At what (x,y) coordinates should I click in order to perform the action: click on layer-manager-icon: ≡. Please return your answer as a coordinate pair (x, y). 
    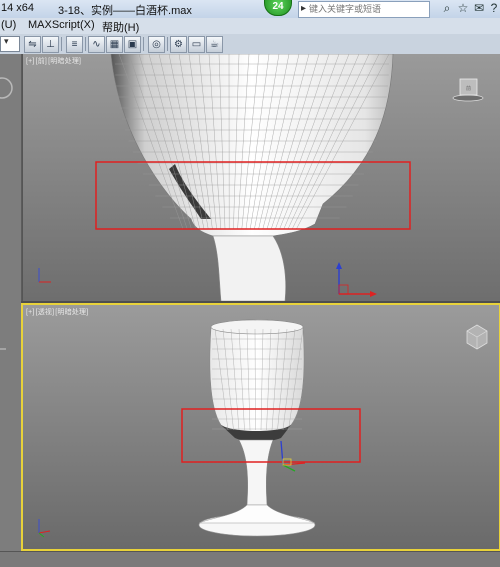
    Looking at the image, I should click on (74, 44).